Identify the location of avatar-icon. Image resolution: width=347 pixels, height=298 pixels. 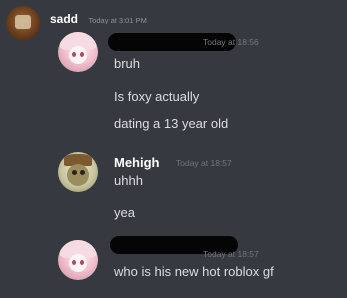
(23, 23).